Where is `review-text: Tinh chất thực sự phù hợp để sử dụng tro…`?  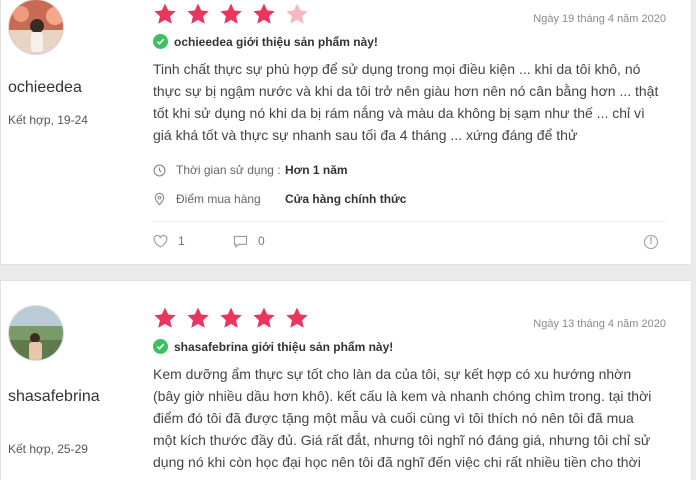
review-text: Tinh chất thực sự phù hợp để sử dụng tro… is located at coordinates (413, 102).